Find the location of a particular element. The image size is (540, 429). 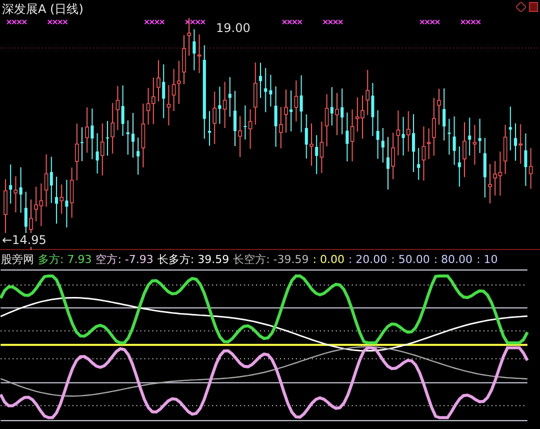

indicator-reading: 长多方: 39.59 is located at coordinates (193, 259).